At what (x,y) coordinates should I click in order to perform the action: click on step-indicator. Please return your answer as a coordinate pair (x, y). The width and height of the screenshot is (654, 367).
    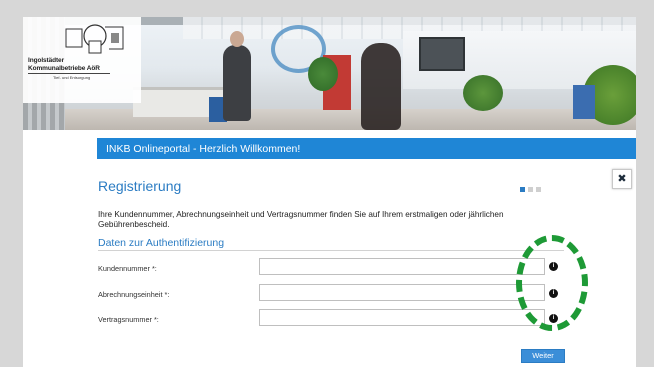
    Looking at the image, I should click on (535, 190).